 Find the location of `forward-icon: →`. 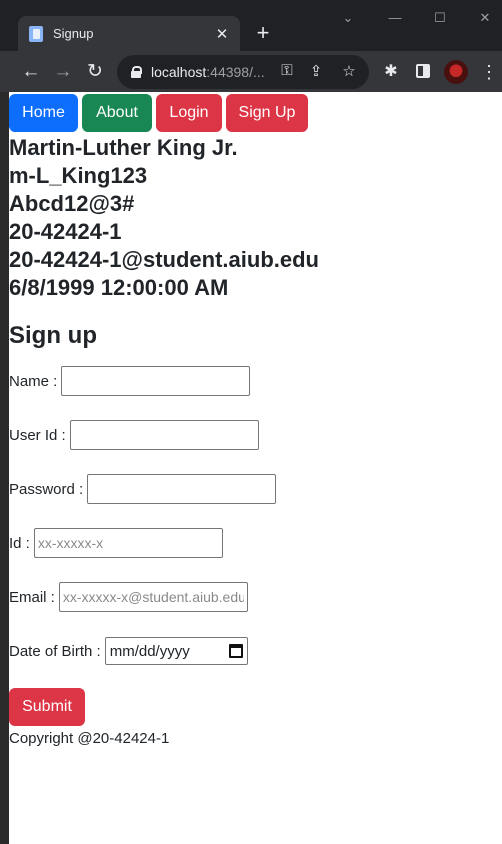

forward-icon: → is located at coordinates (63, 72).